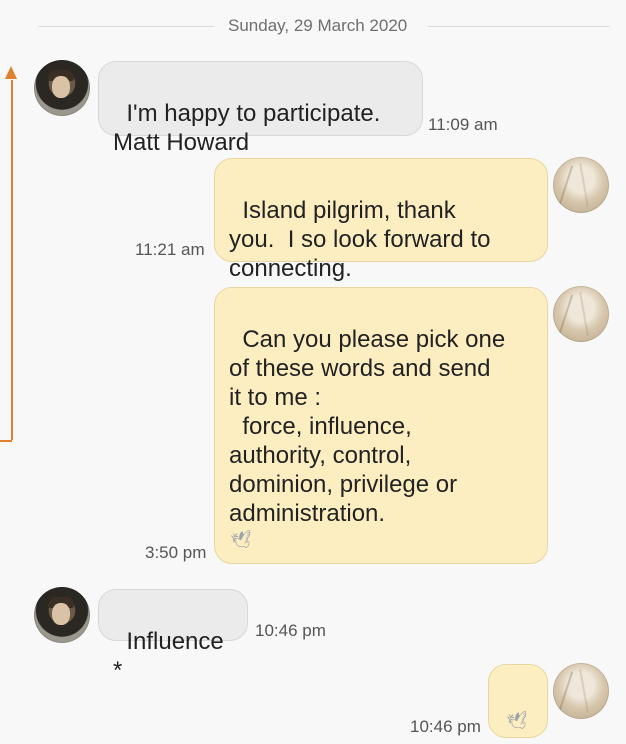  Describe the element at coordinates (519, 26) in the screenshot. I see `date-divider-line-right` at that location.